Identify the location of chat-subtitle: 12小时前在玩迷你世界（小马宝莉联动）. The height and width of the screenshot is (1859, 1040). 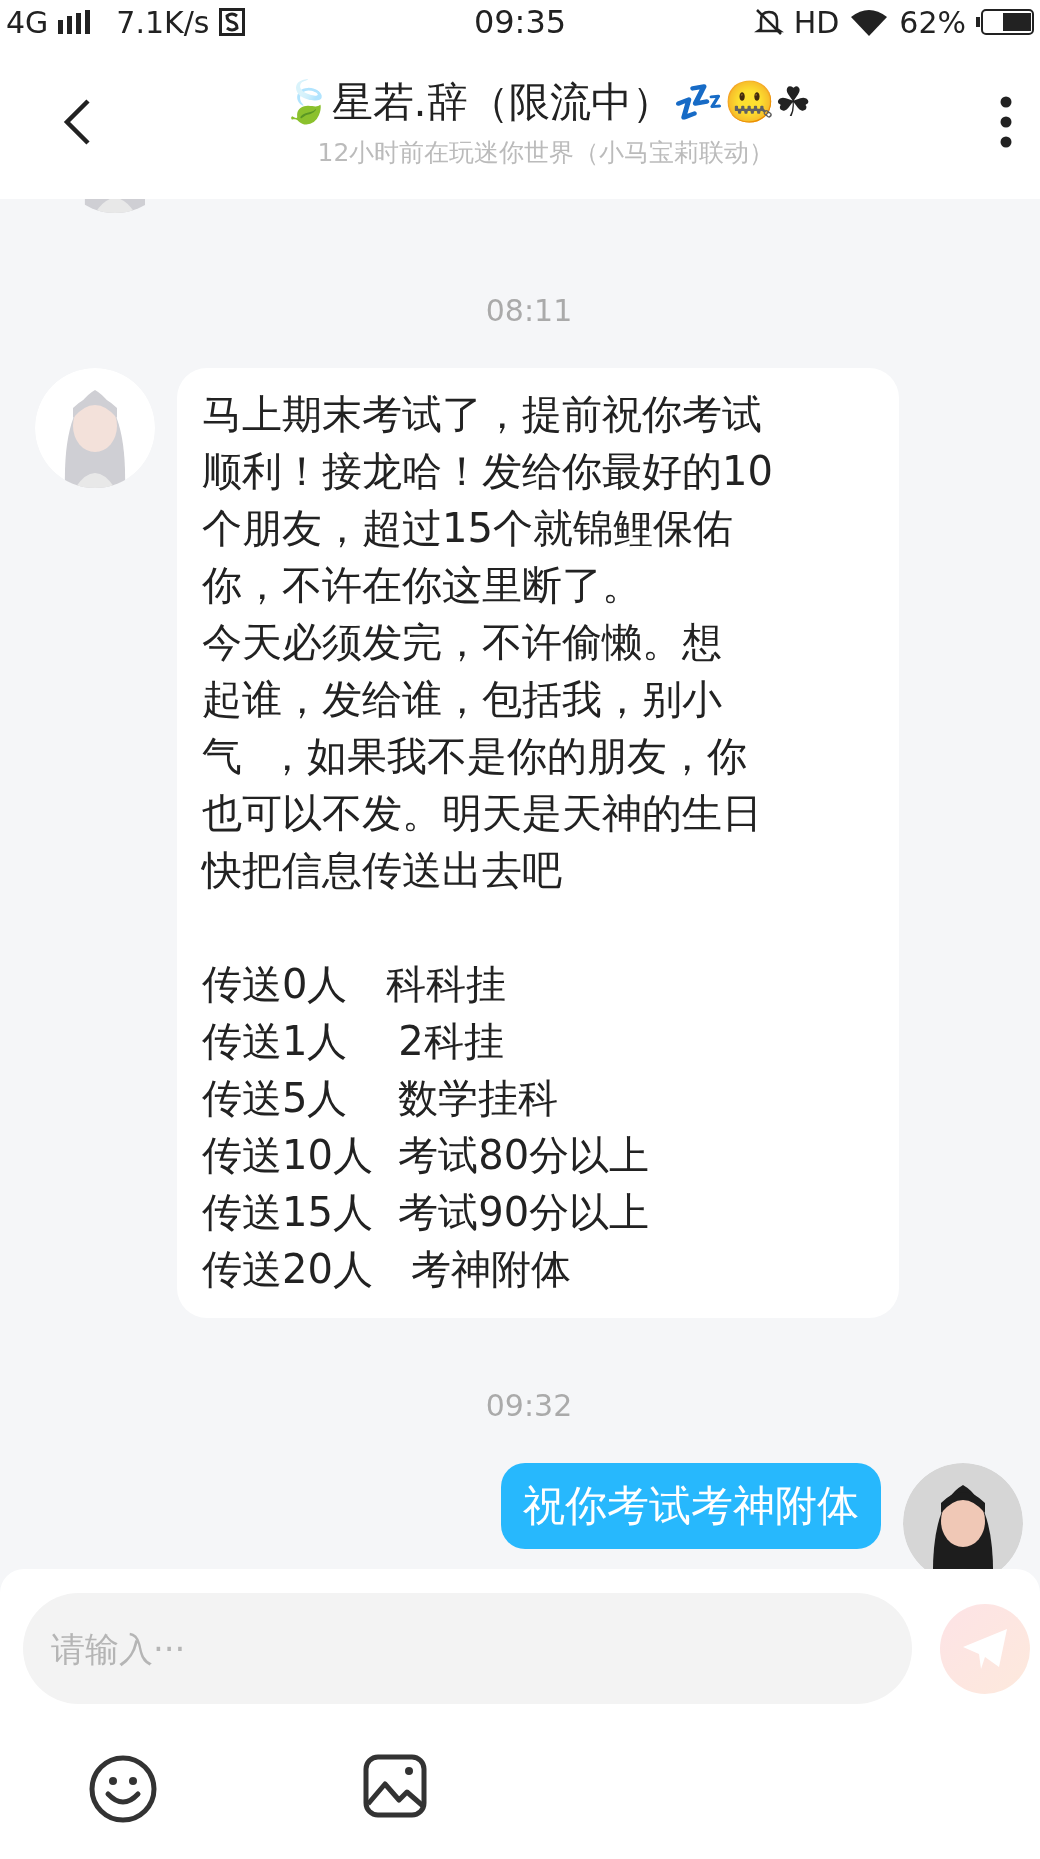
(546, 152).